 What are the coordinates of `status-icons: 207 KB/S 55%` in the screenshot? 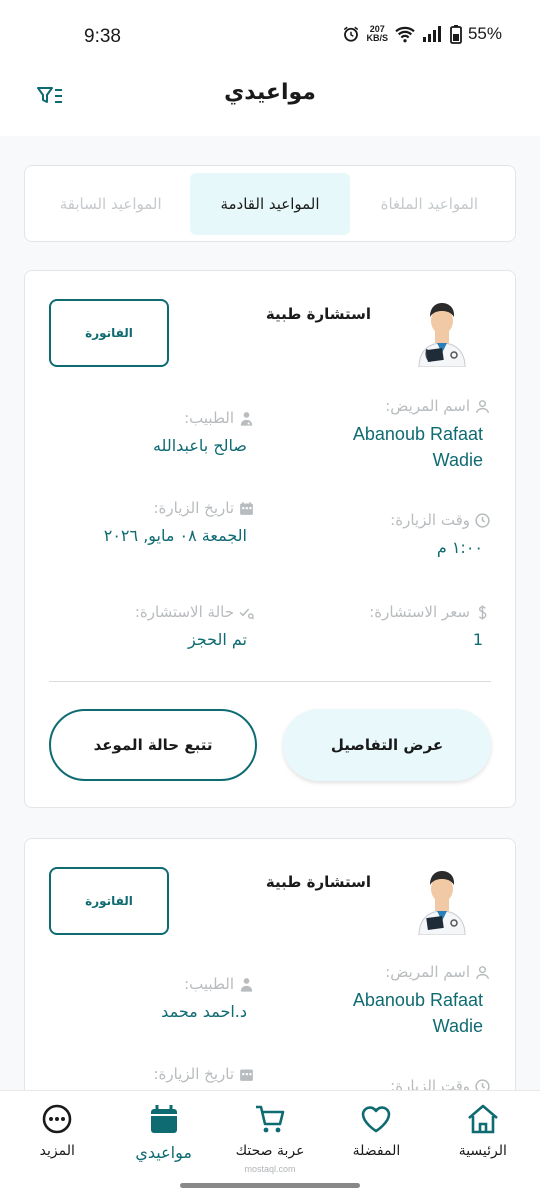 It's located at (422, 34).